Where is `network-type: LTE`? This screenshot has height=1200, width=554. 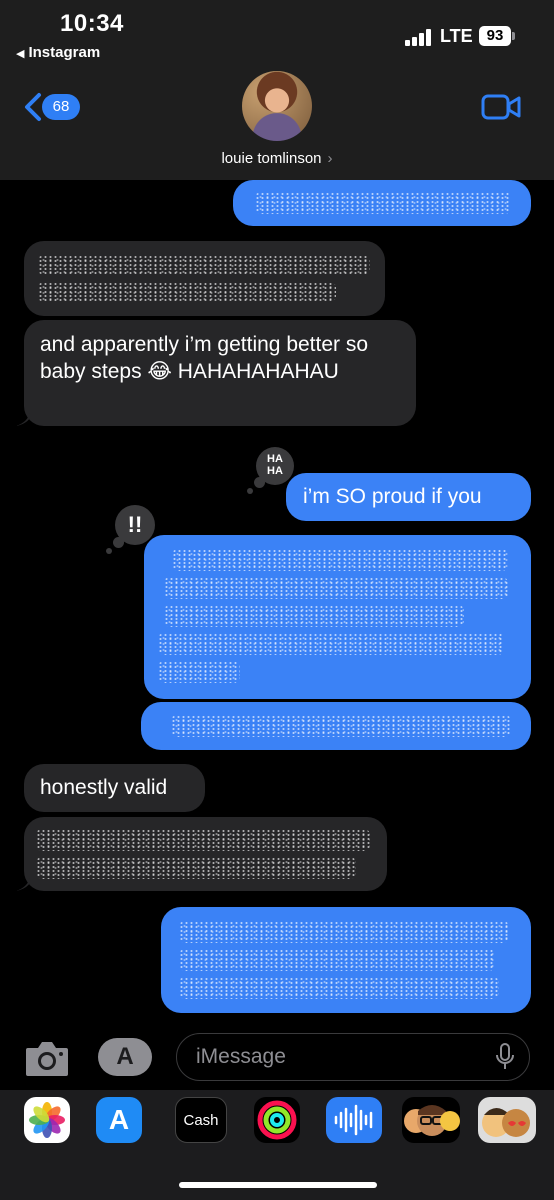 network-type: LTE is located at coordinates (456, 36).